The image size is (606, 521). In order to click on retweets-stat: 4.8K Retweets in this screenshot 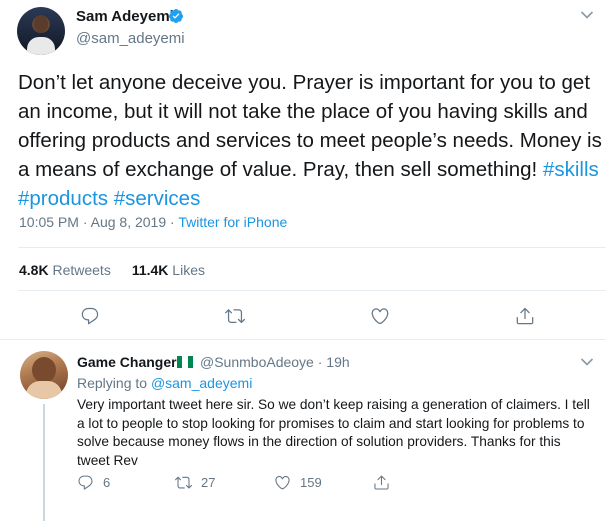, I will do `click(65, 270)`.